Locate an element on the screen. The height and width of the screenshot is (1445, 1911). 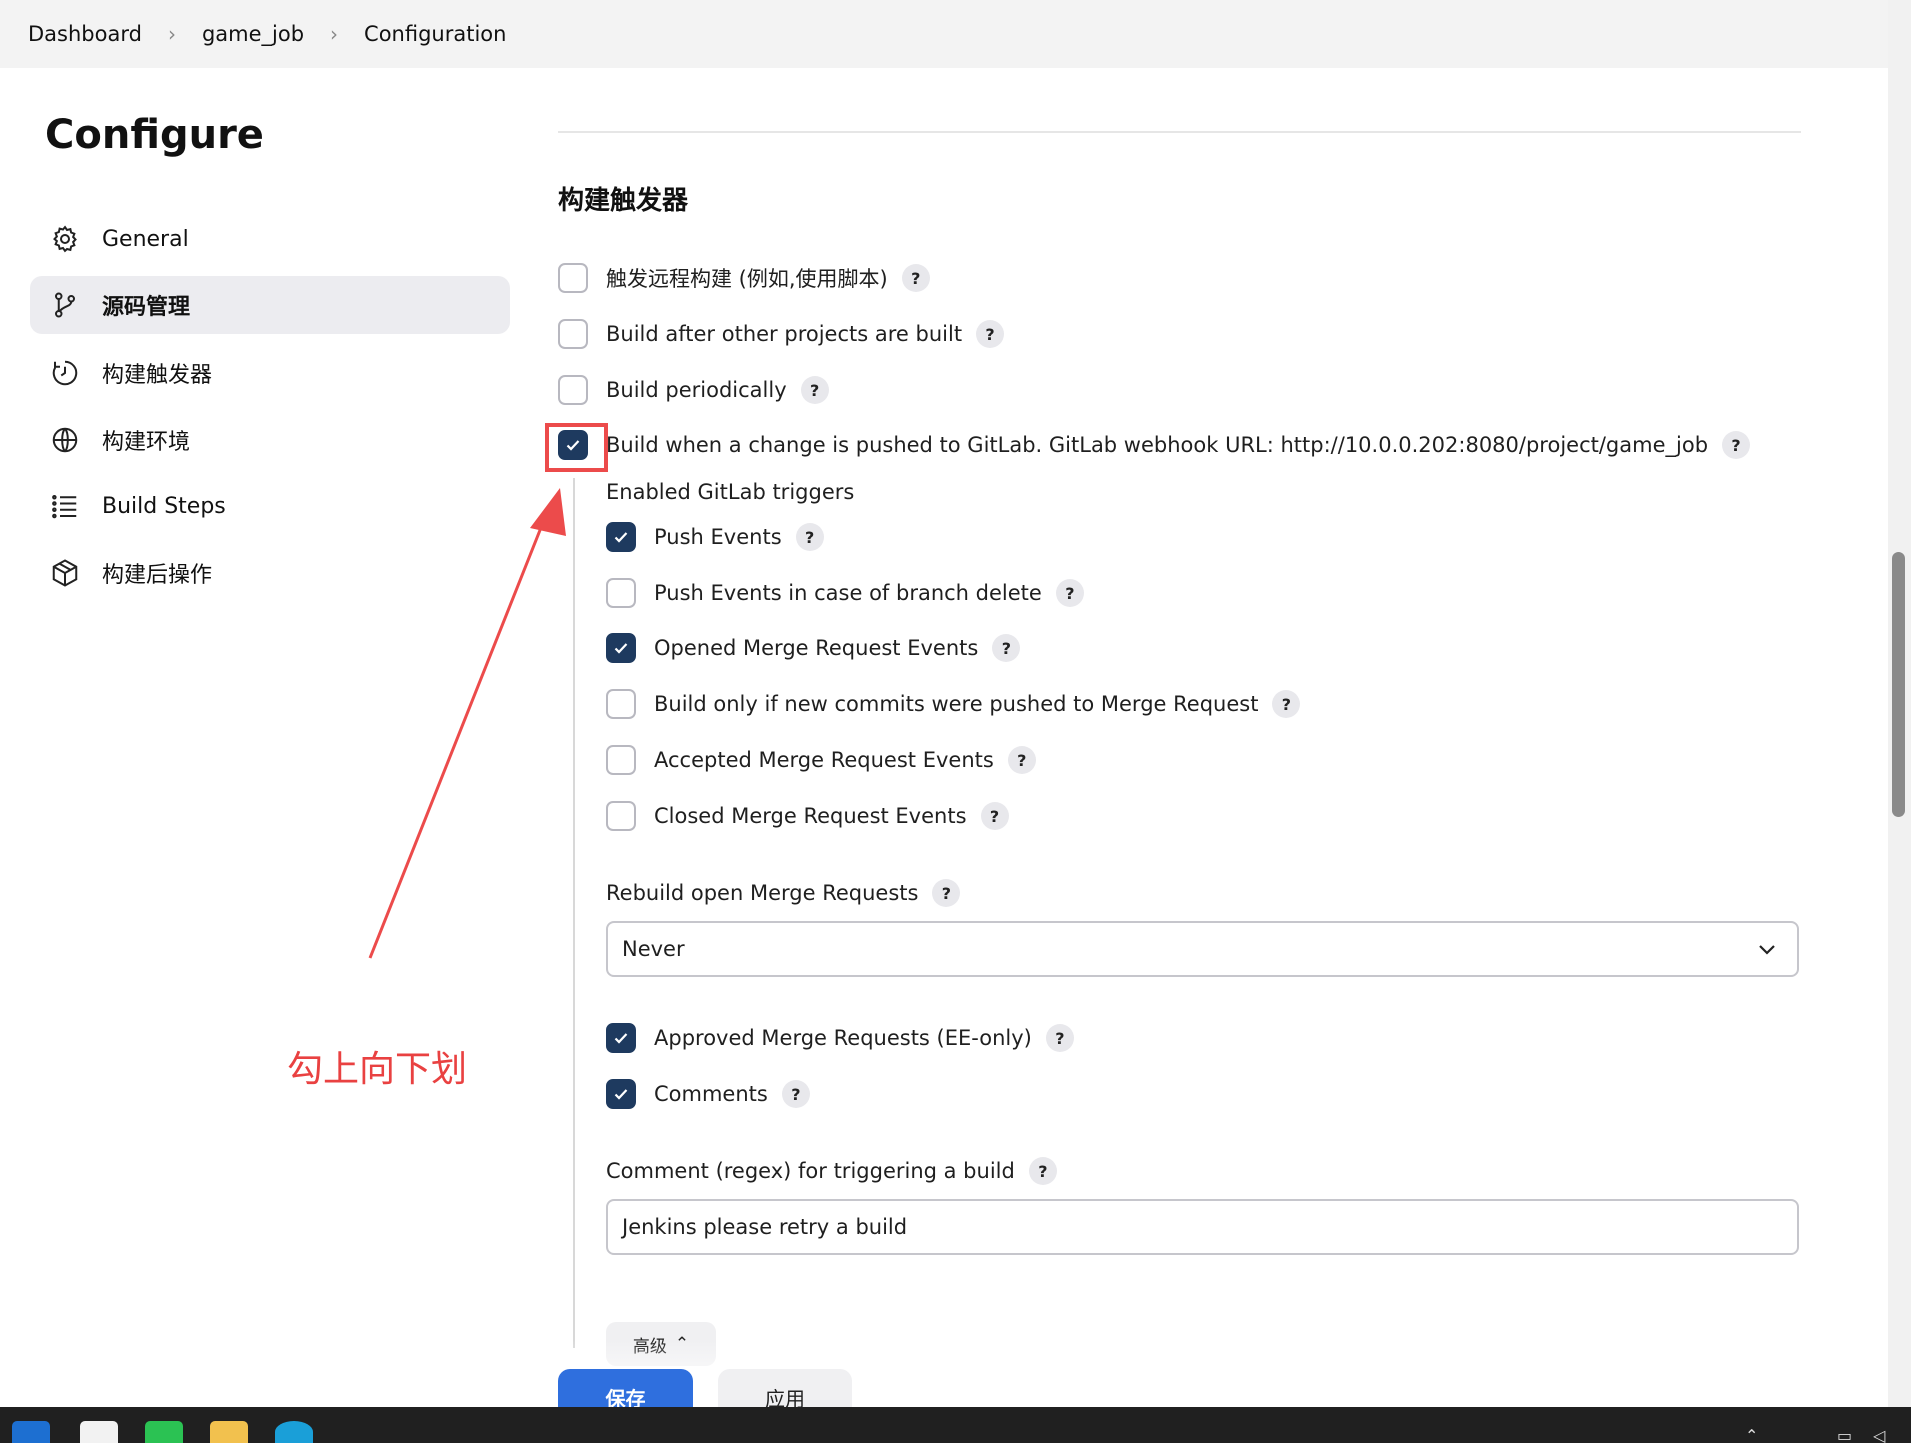
event-label: Closed Merge Request Events is located at coordinates (810, 816).